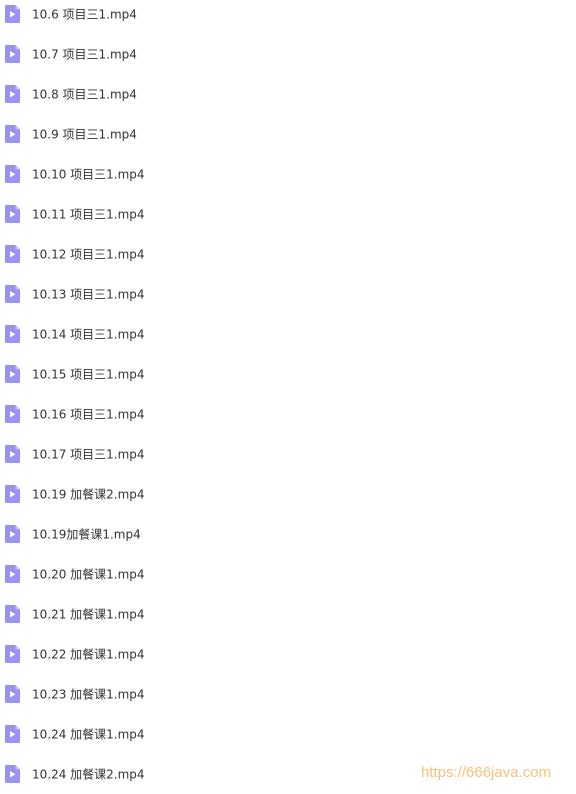  Describe the element at coordinates (88, 174) in the screenshot. I see `file-name: 10.10 项目三1.mp4` at that location.